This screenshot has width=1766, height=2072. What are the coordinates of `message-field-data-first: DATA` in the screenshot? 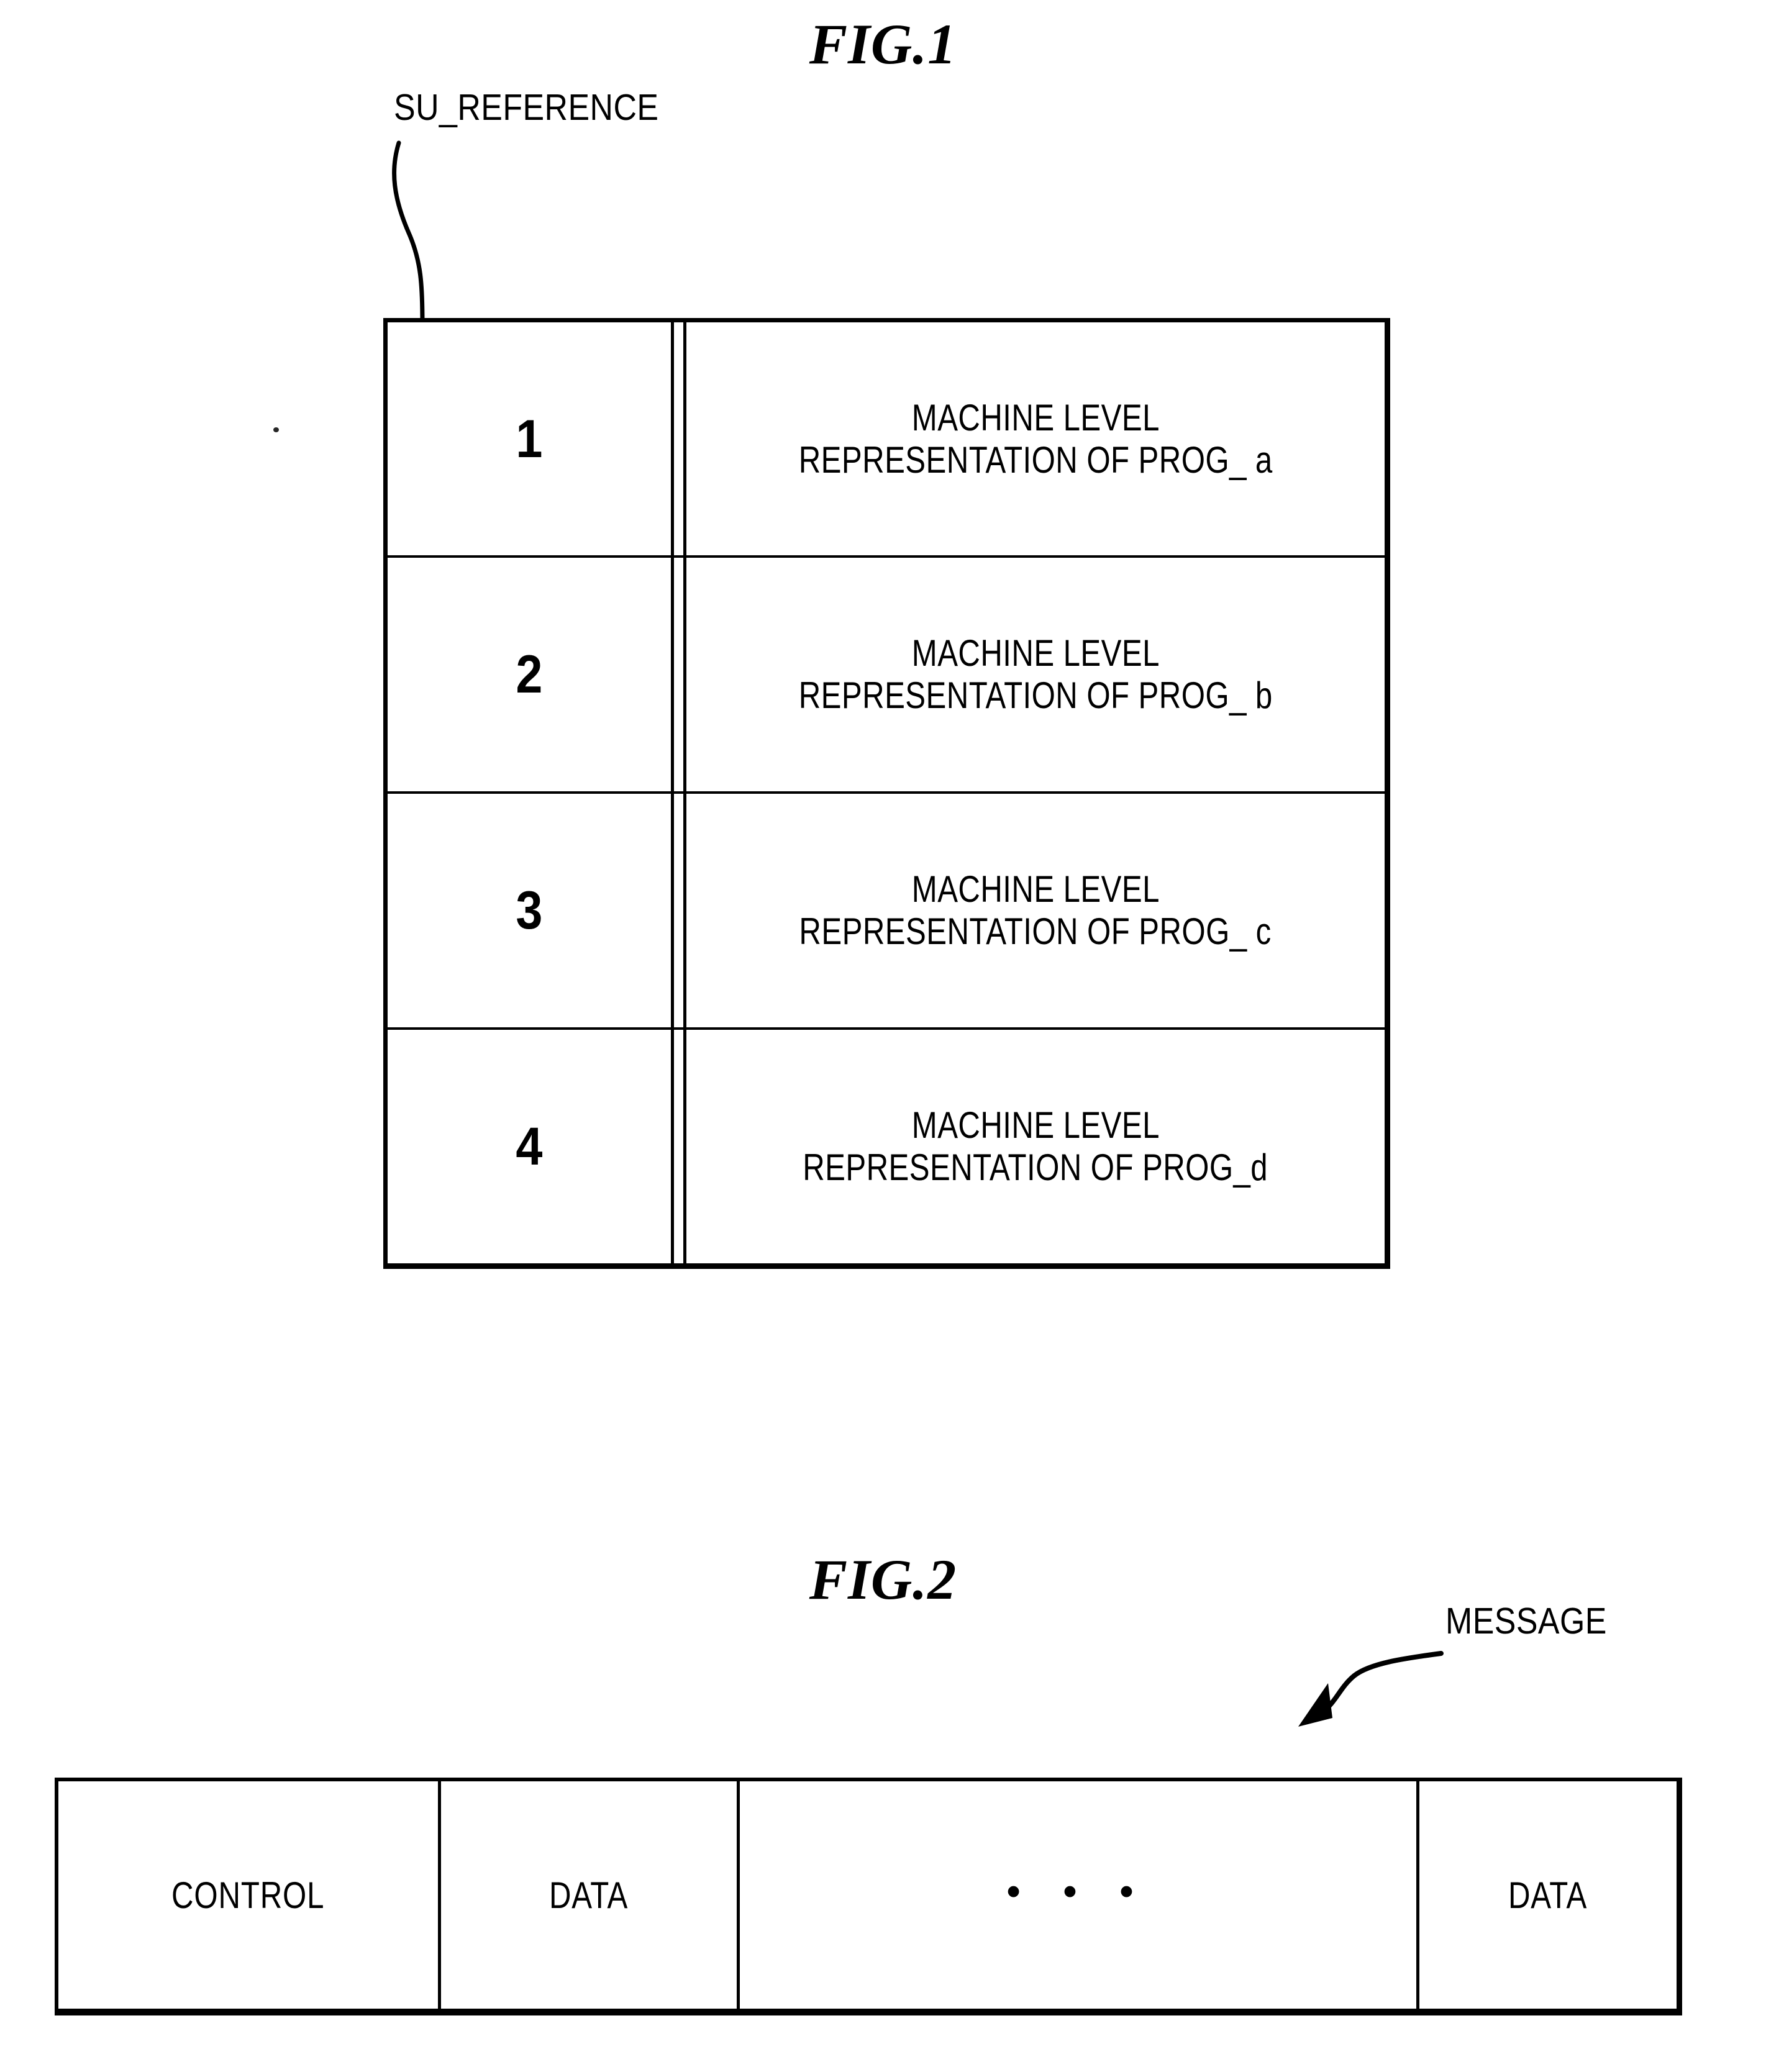 It's located at (589, 1895).